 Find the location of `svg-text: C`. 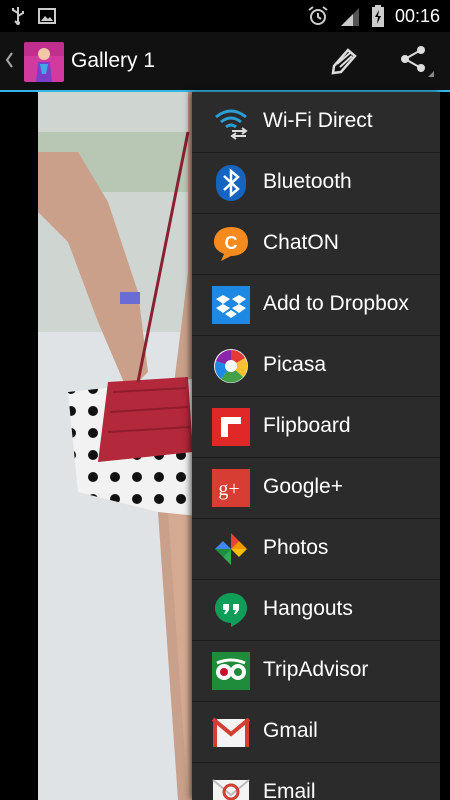

svg-text: C is located at coordinates (231, 243).